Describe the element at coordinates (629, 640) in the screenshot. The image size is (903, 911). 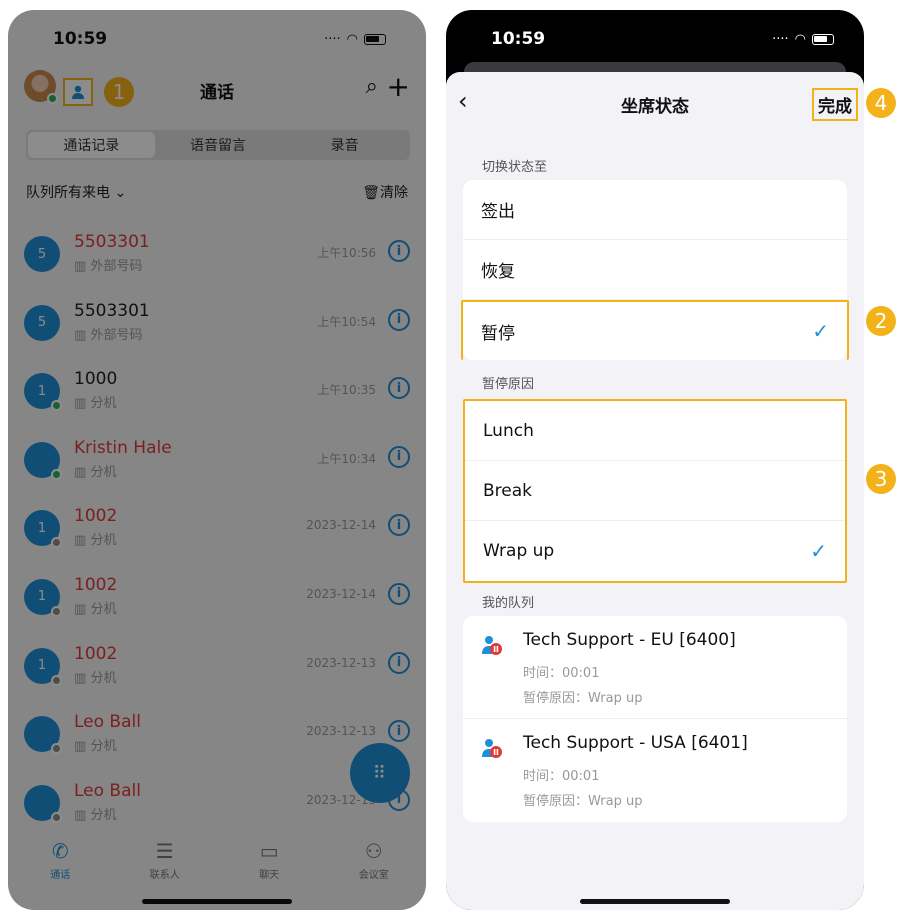
I see `queue-name: Tech Support - EU [6400]` at that location.